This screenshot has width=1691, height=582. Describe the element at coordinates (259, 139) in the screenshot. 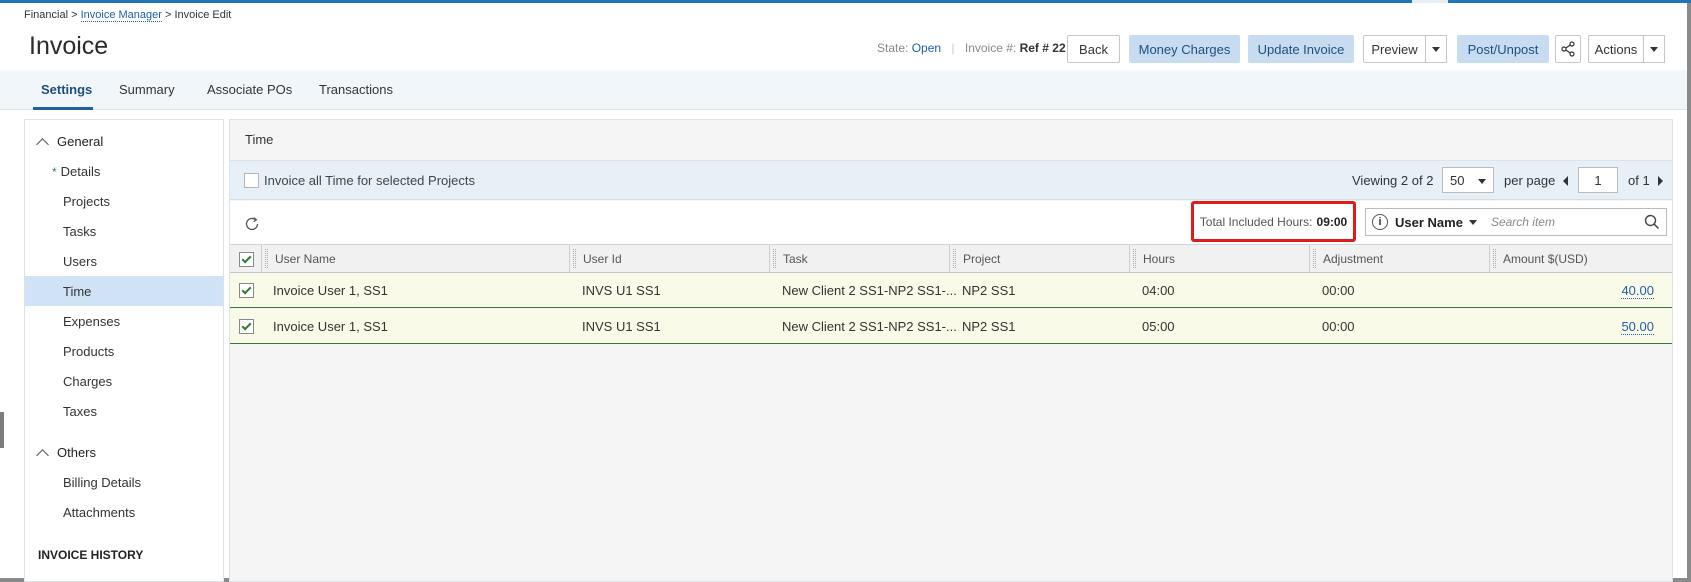

I see `panel-title: Time` at that location.